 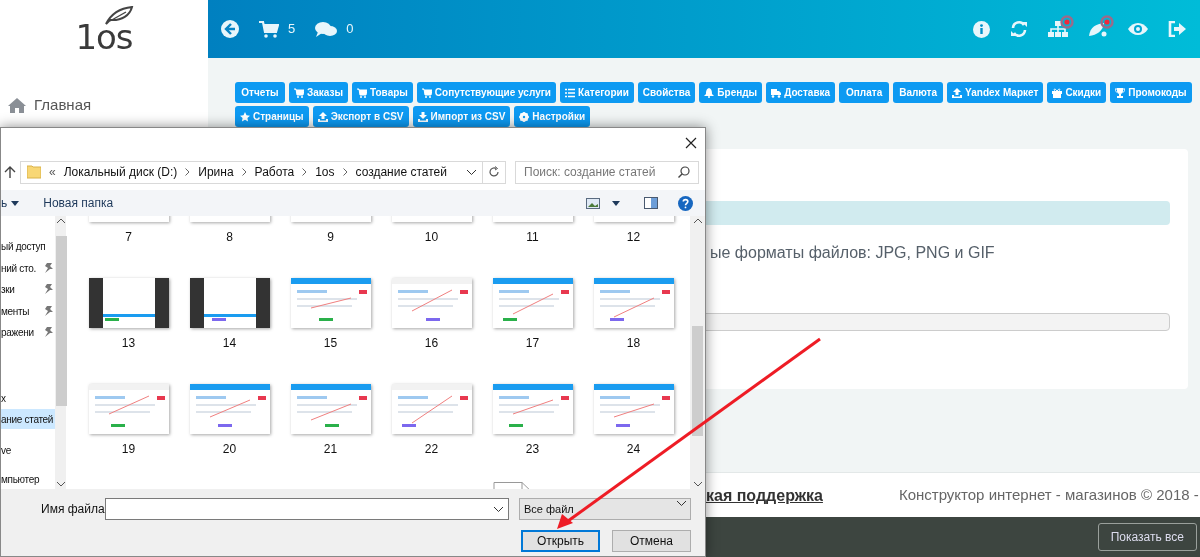 I want to click on up-arrow-icon, so click(x=10, y=172).